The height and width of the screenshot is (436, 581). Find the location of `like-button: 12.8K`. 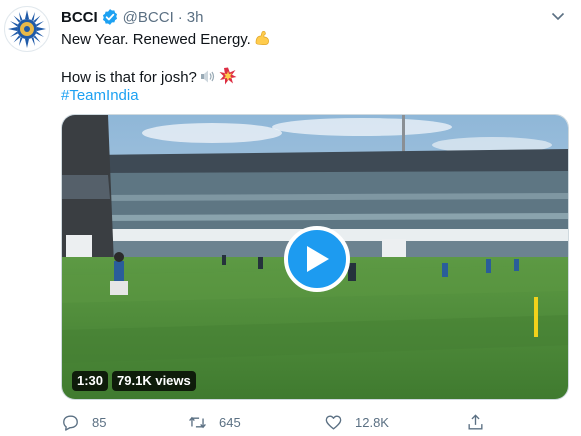

like-button: 12.8K is located at coordinates (356, 422).